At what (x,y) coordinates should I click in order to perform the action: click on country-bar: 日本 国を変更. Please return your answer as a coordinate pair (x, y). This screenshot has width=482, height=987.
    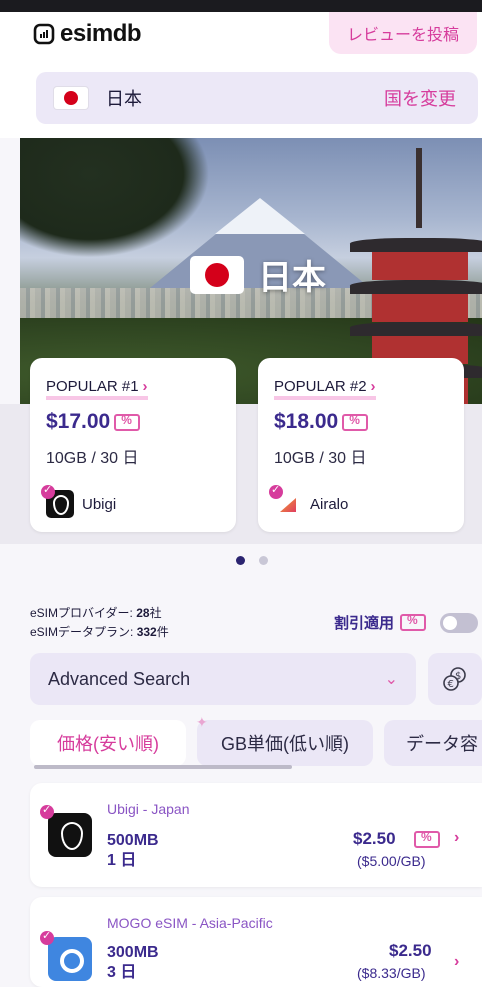
    Looking at the image, I should click on (241, 103).